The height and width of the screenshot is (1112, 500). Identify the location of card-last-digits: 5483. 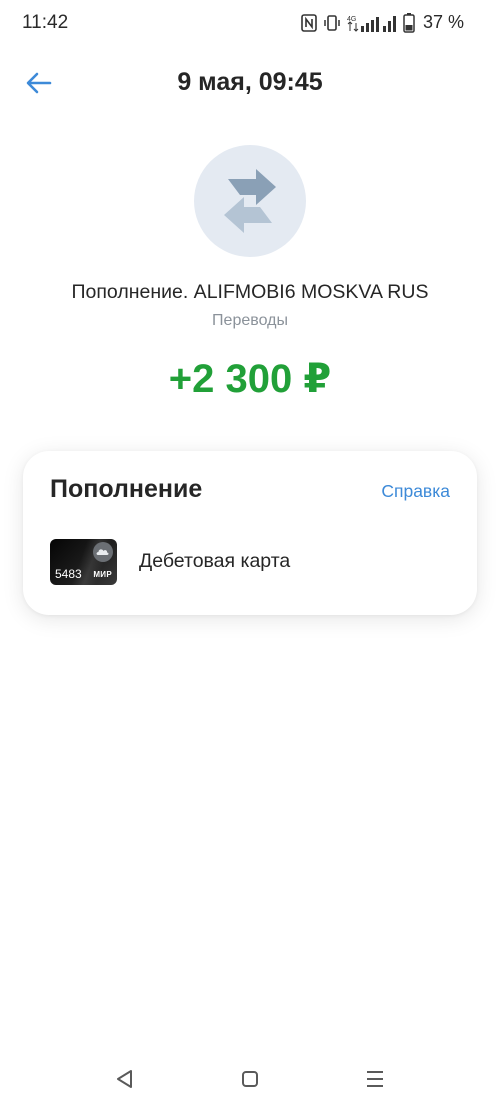
(68, 574).